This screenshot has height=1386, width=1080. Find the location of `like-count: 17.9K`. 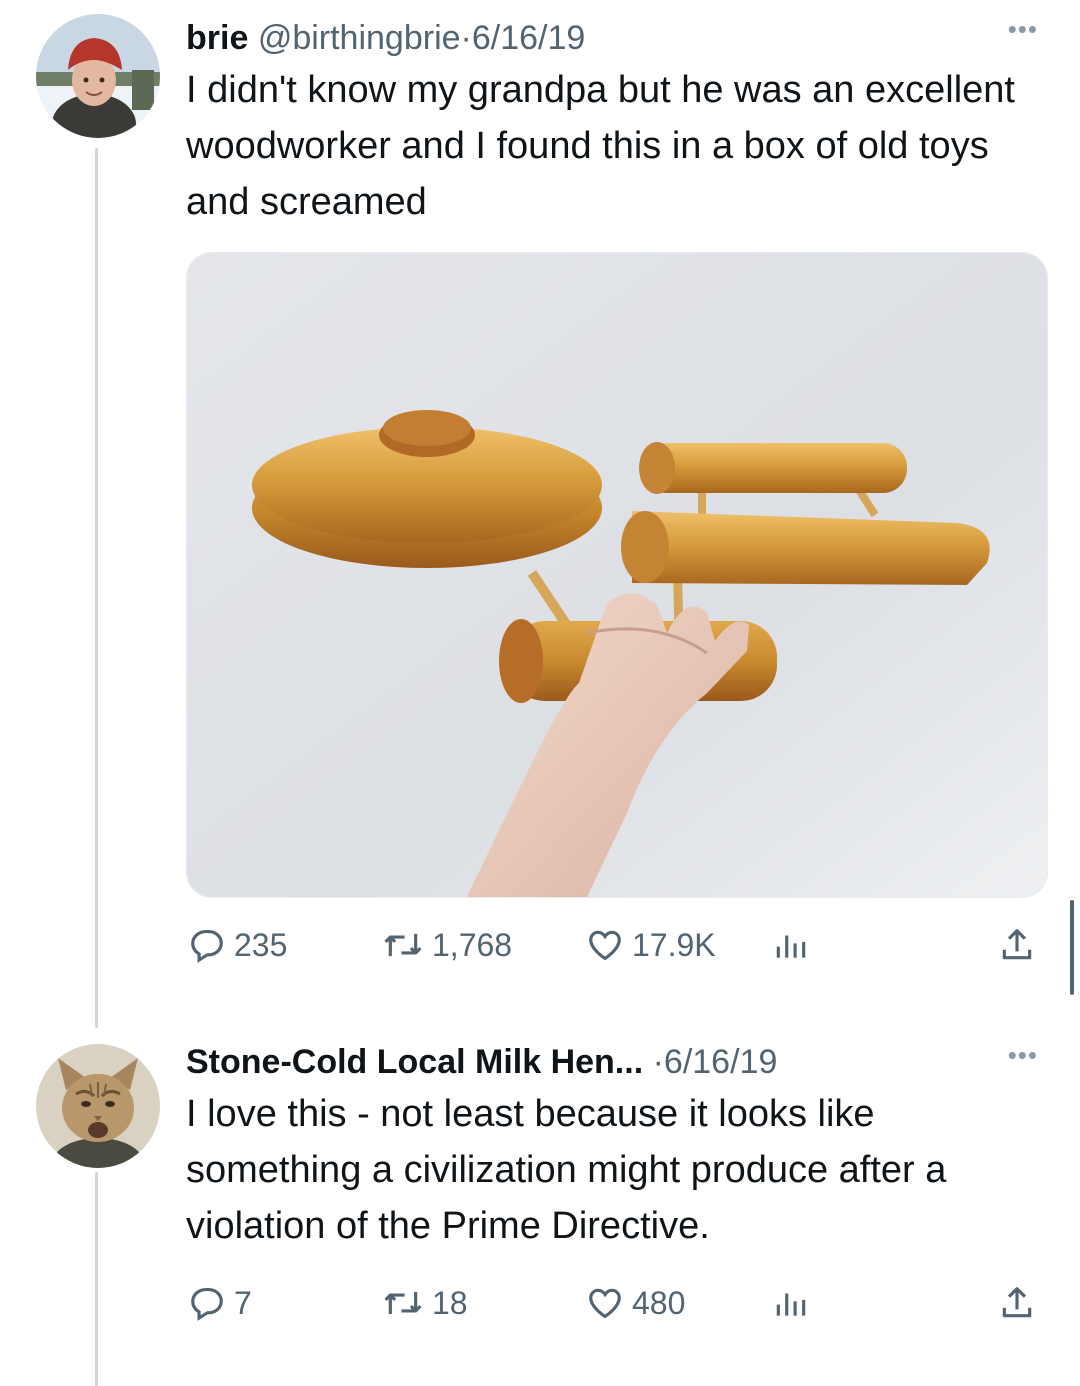

like-count: 17.9K is located at coordinates (674, 944).